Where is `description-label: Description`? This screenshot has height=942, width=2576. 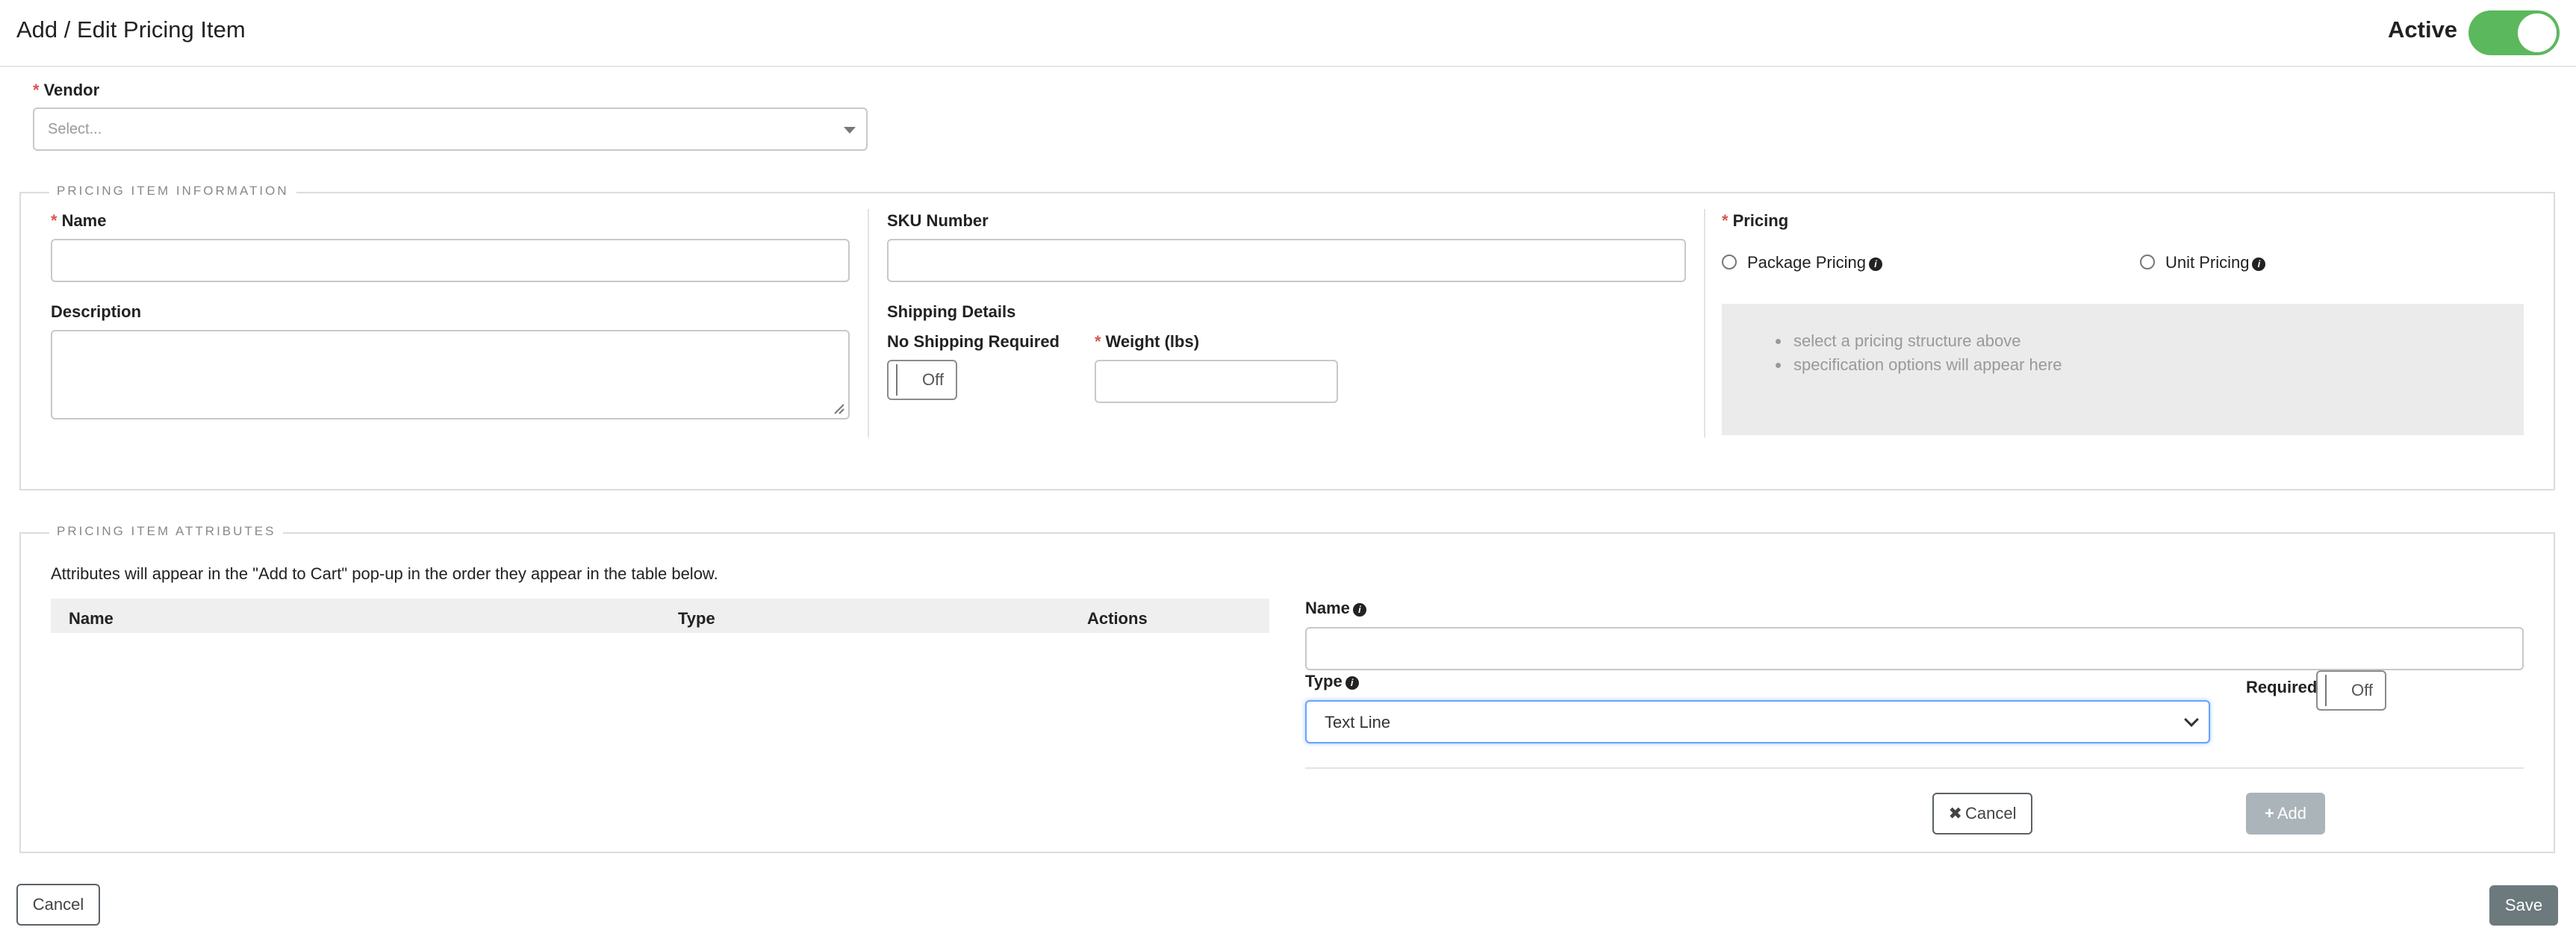 description-label: Description is located at coordinates (96, 311).